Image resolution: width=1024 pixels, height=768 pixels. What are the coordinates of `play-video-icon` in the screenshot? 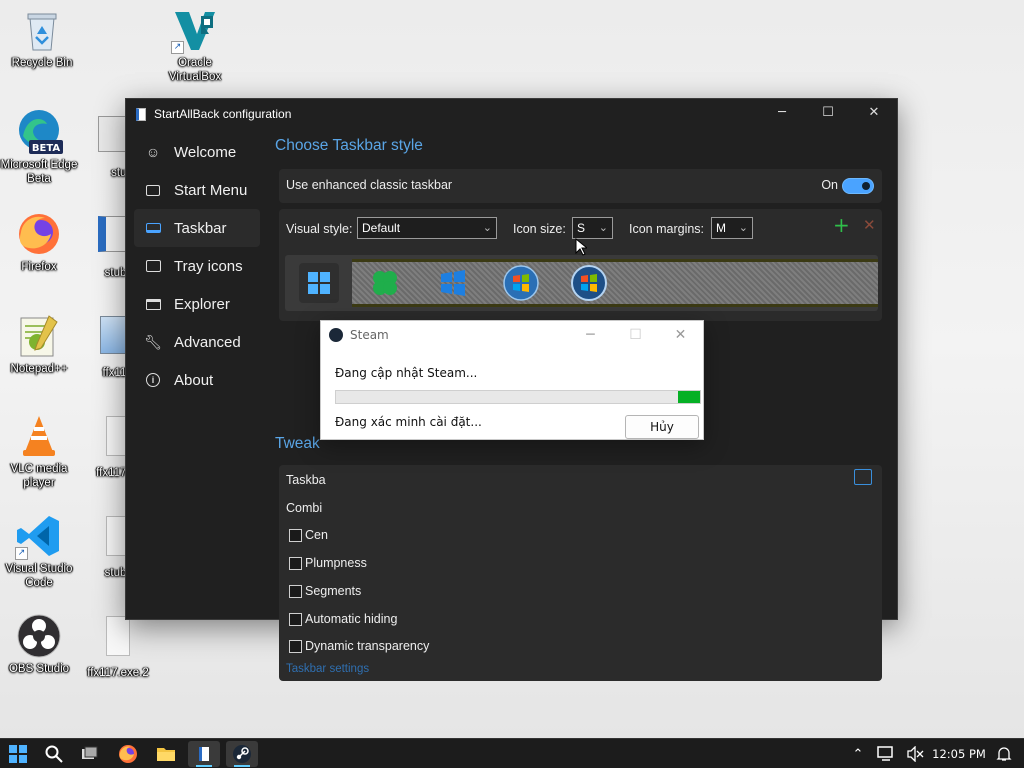 It's located at (863, 477).